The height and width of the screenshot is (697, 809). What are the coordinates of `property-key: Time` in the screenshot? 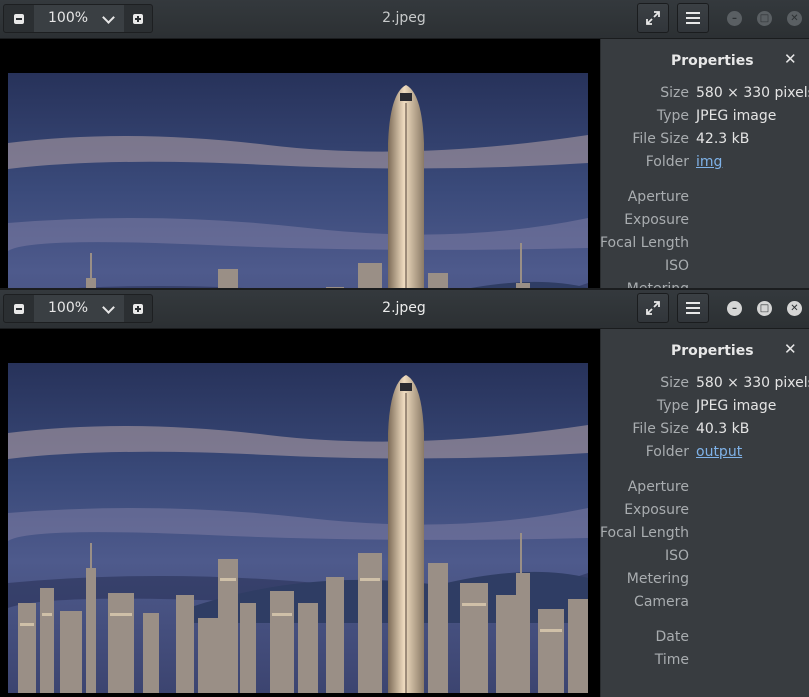 It's located at (671, 660).